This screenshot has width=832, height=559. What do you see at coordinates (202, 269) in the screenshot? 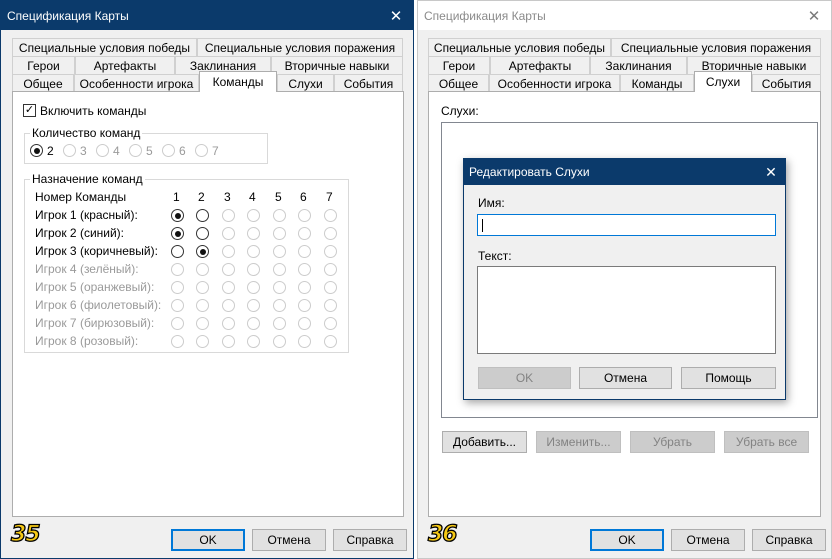
I see `player-4-team-2-radio` at bounding box center [202, 269].